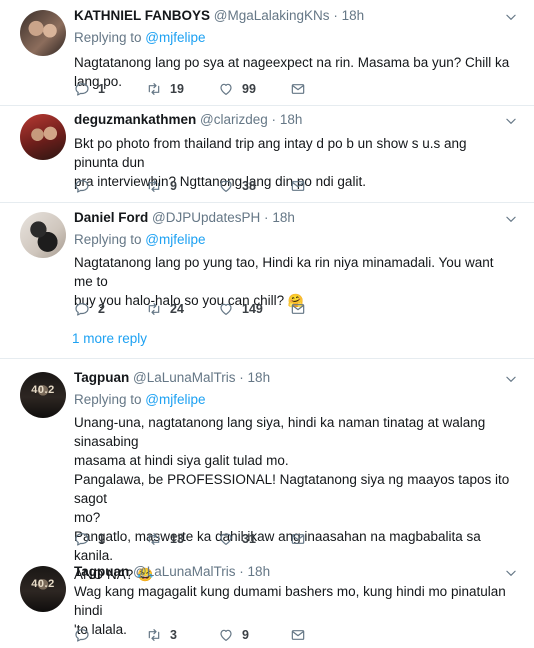 The image size is (534, 648). What do you see at coordinates (240, 309) in the screenshot?
I see `like-button: 149` at bounding box center [240, 309].